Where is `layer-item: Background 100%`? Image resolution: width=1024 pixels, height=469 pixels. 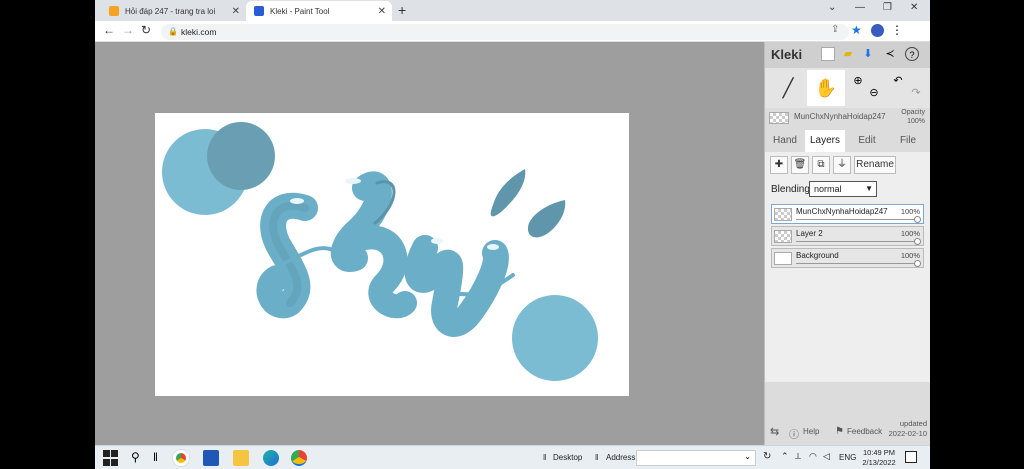
layer-item: Background 100% is located at coordinates (847, 258).